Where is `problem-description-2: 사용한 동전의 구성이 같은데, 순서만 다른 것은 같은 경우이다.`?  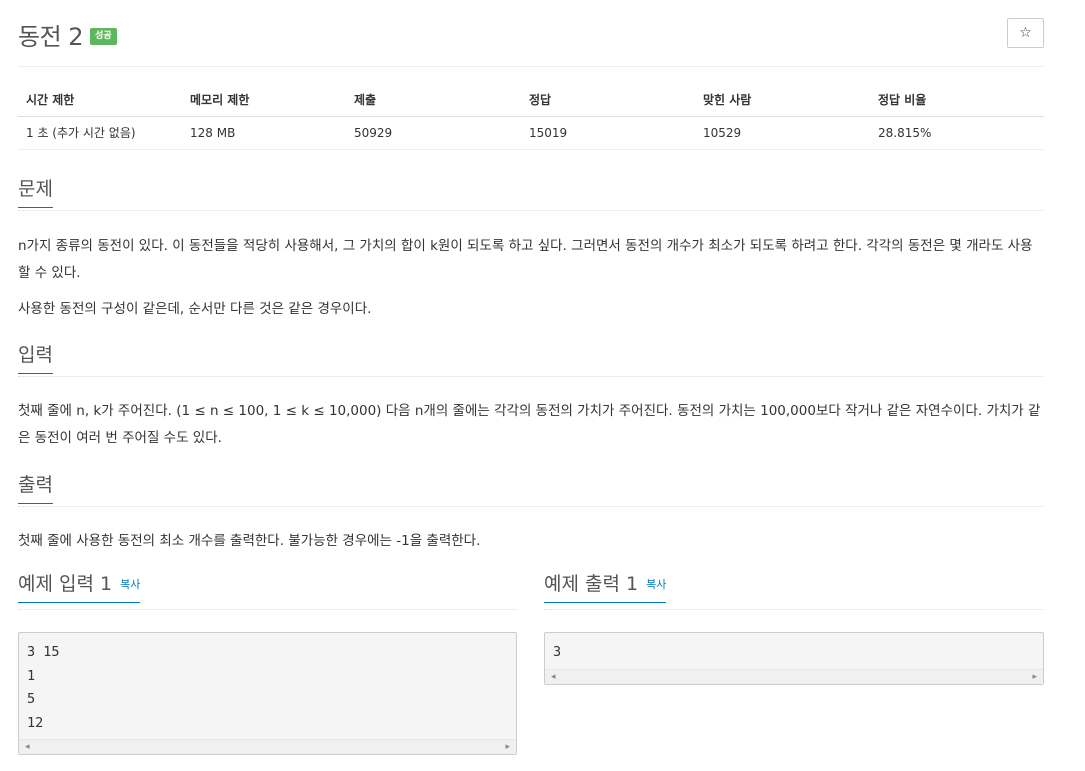 problem-description-2: 사용한 동전의 구성이 같은데, 순서만 다른 것은 같은 경우이다. is located at coordinates (195, 309).